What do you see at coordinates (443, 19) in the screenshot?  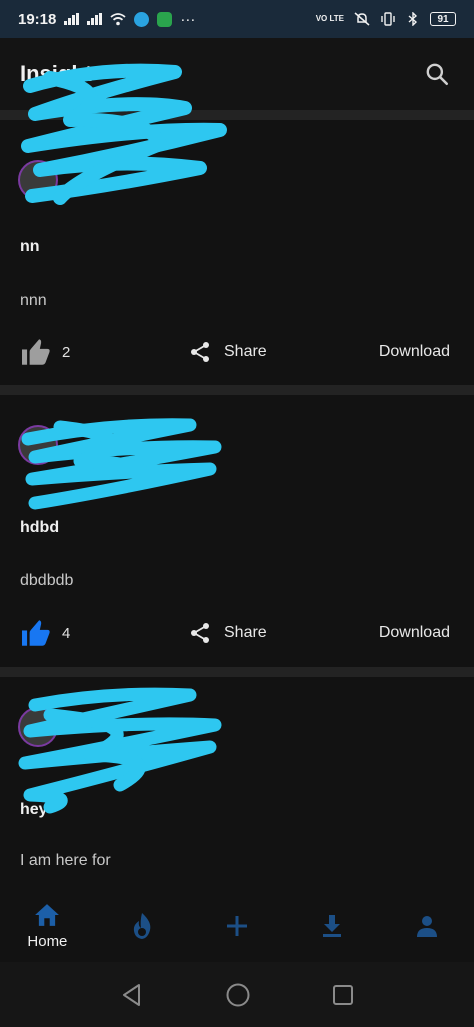 I see `battery-icon: 91` at bounding box center [443, 19].